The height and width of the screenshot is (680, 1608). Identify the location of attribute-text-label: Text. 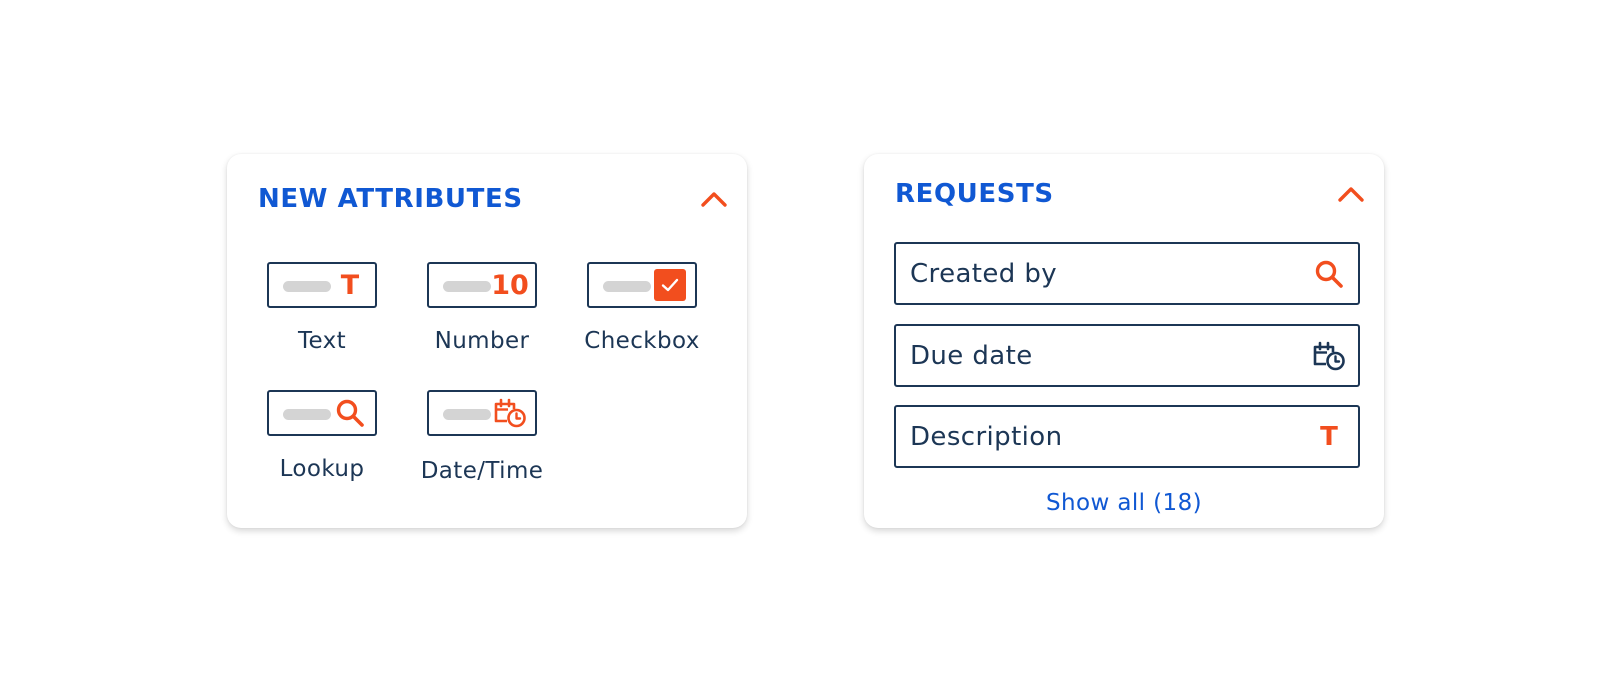
(322, 341).